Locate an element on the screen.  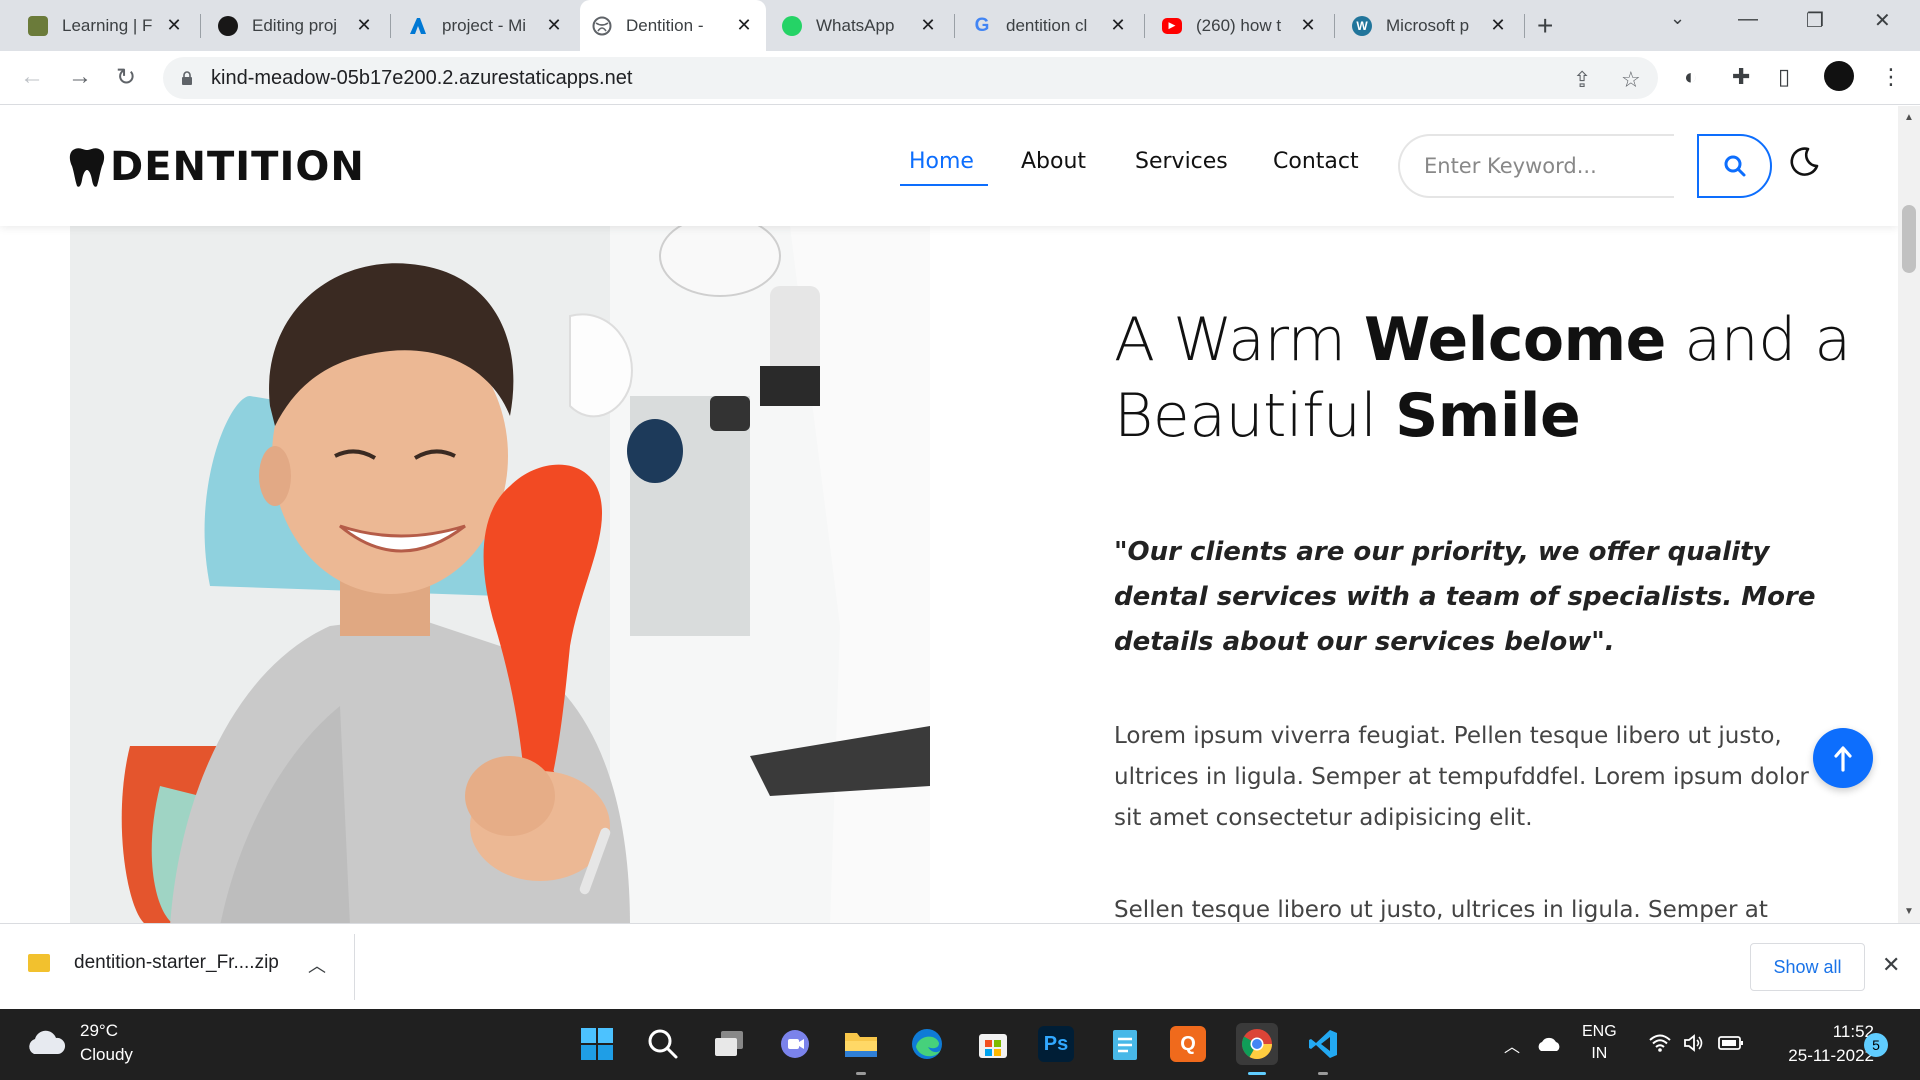
site-logo: DENTITION is located at coordinates (216, 167).